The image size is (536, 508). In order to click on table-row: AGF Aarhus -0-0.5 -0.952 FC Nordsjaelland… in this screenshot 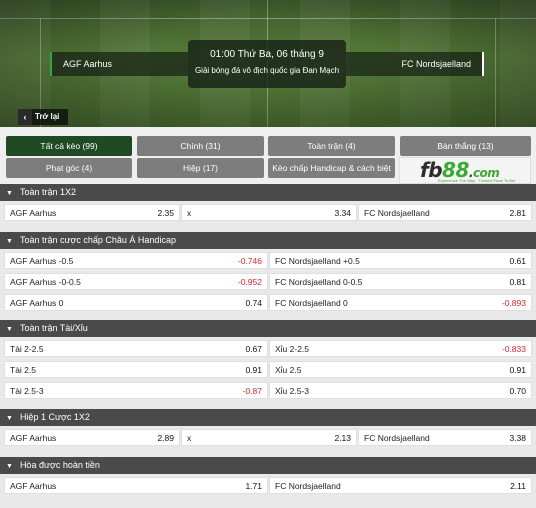, I will do `click(268, 281)`.